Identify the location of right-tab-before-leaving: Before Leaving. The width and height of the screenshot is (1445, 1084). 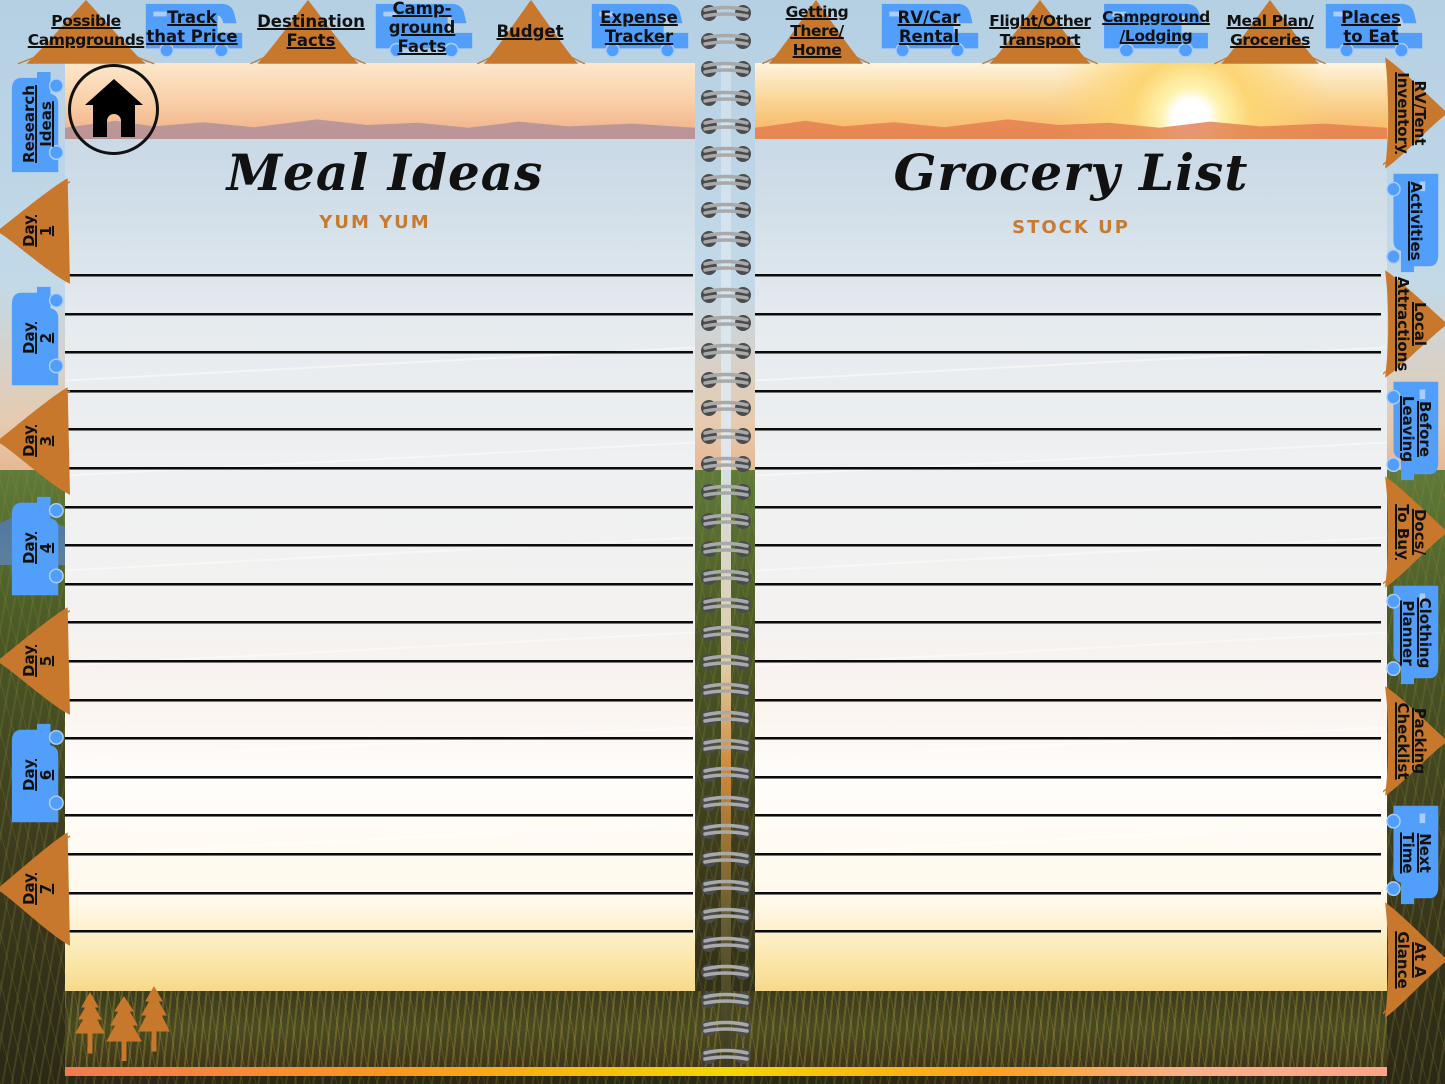
(1414, 429).